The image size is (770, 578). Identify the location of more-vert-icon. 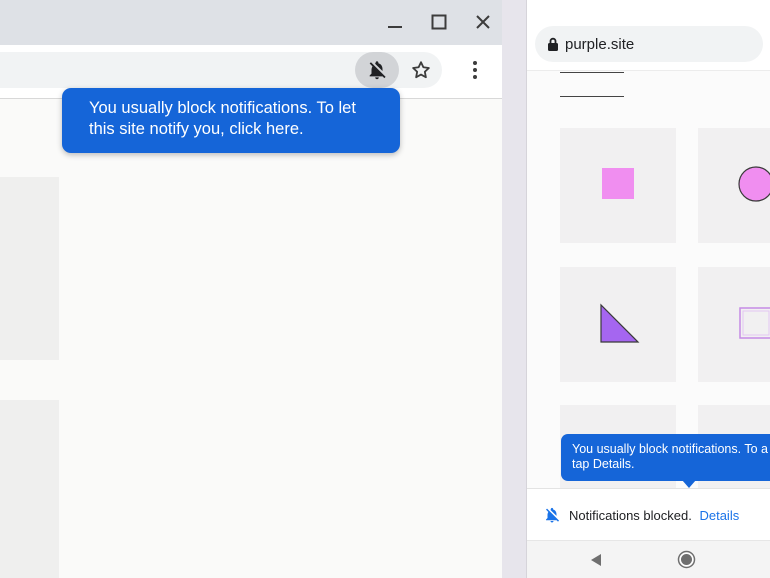
(475, 70).